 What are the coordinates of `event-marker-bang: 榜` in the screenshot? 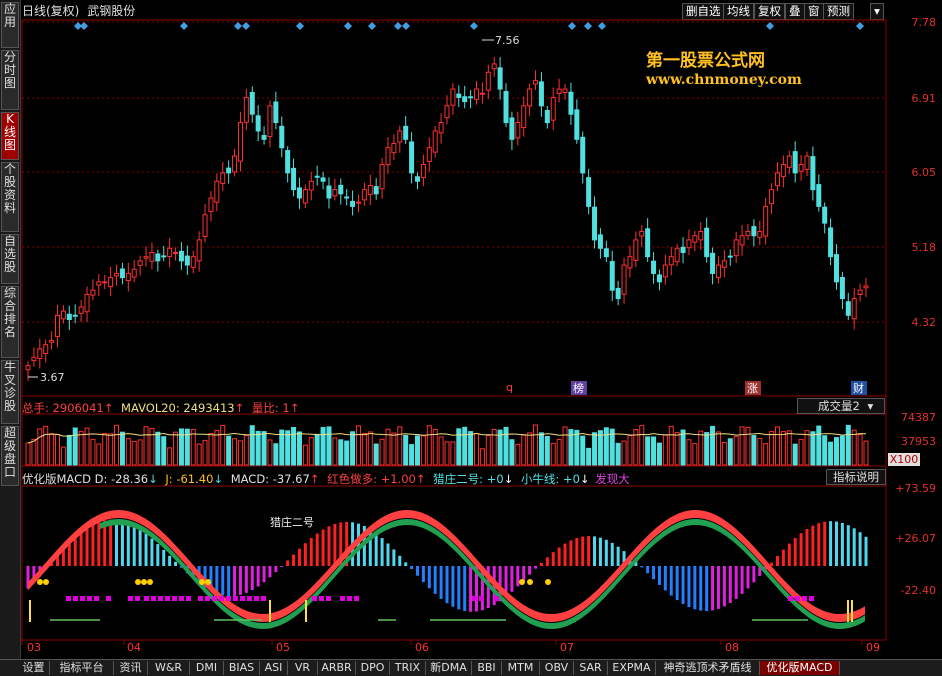 It's located at (578, 388).